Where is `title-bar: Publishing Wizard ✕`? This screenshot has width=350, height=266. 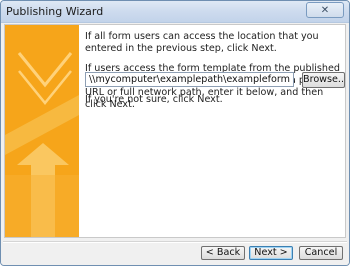 title-bar: Publishing Wizard ✕ is located at coordinates (175, 12).